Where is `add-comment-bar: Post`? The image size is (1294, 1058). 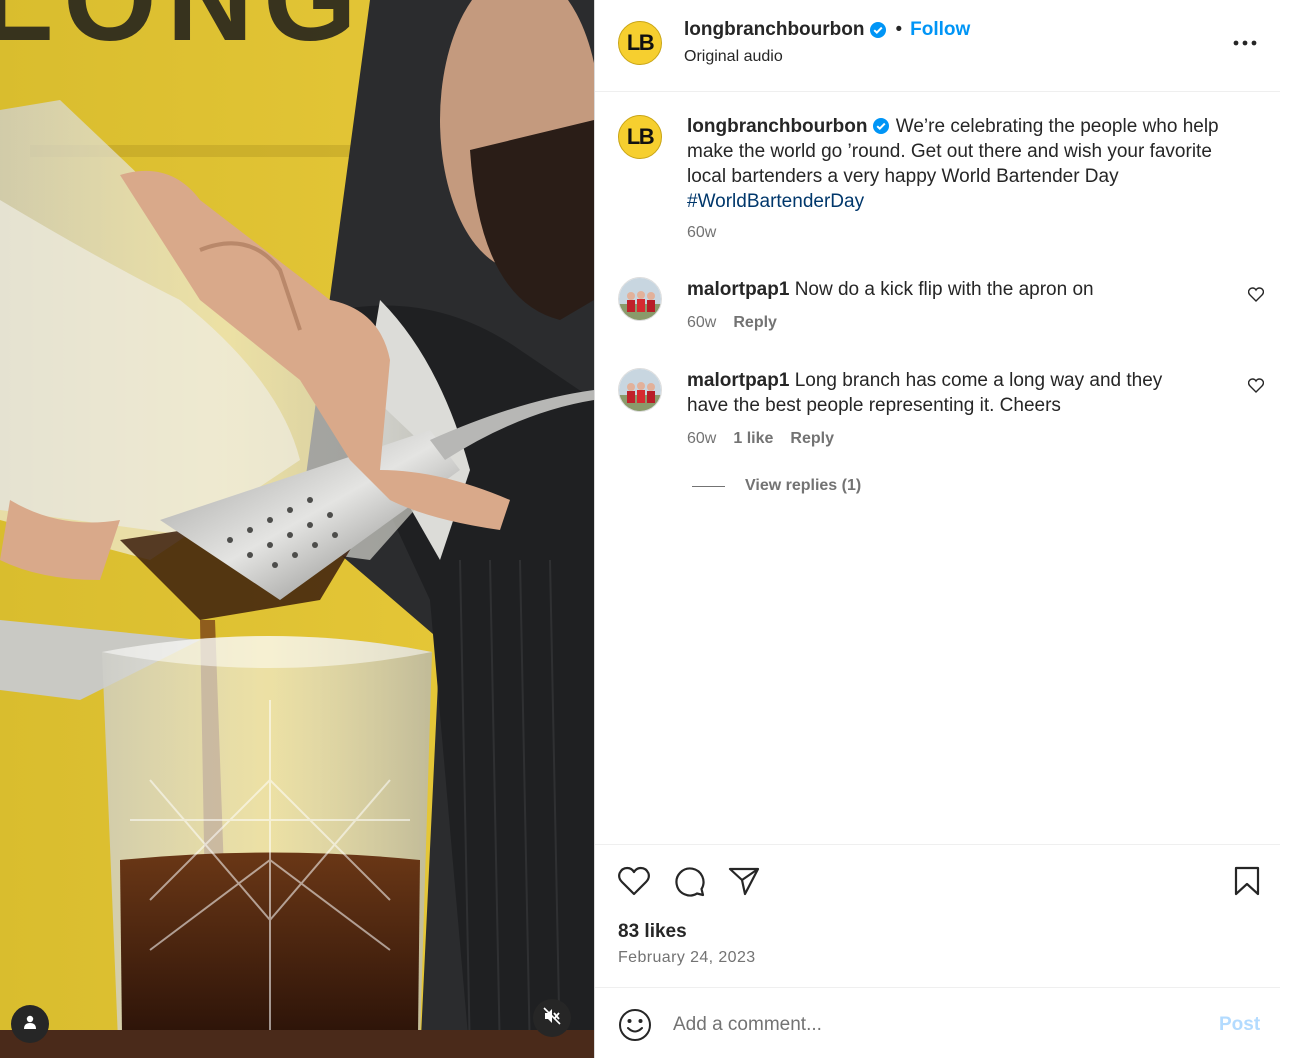
add-comment-bar: Post is located at coordinates (937, 1022).